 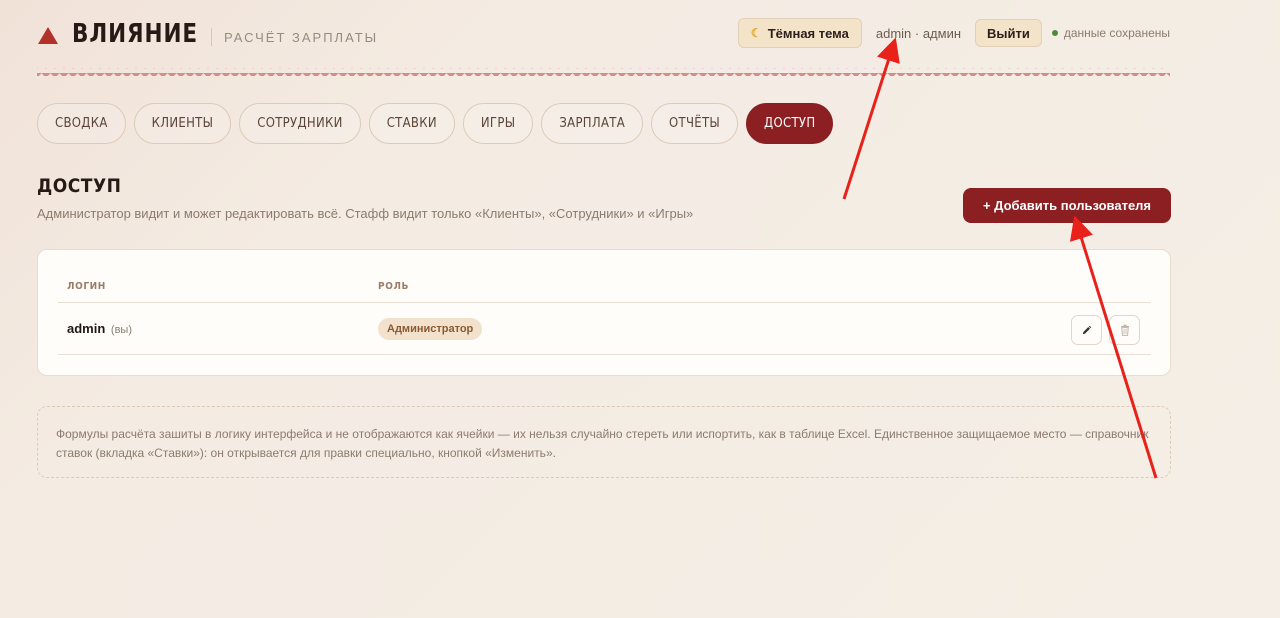 I want to click on tab-summary: СВОДКА, so click(x=81, y=123).